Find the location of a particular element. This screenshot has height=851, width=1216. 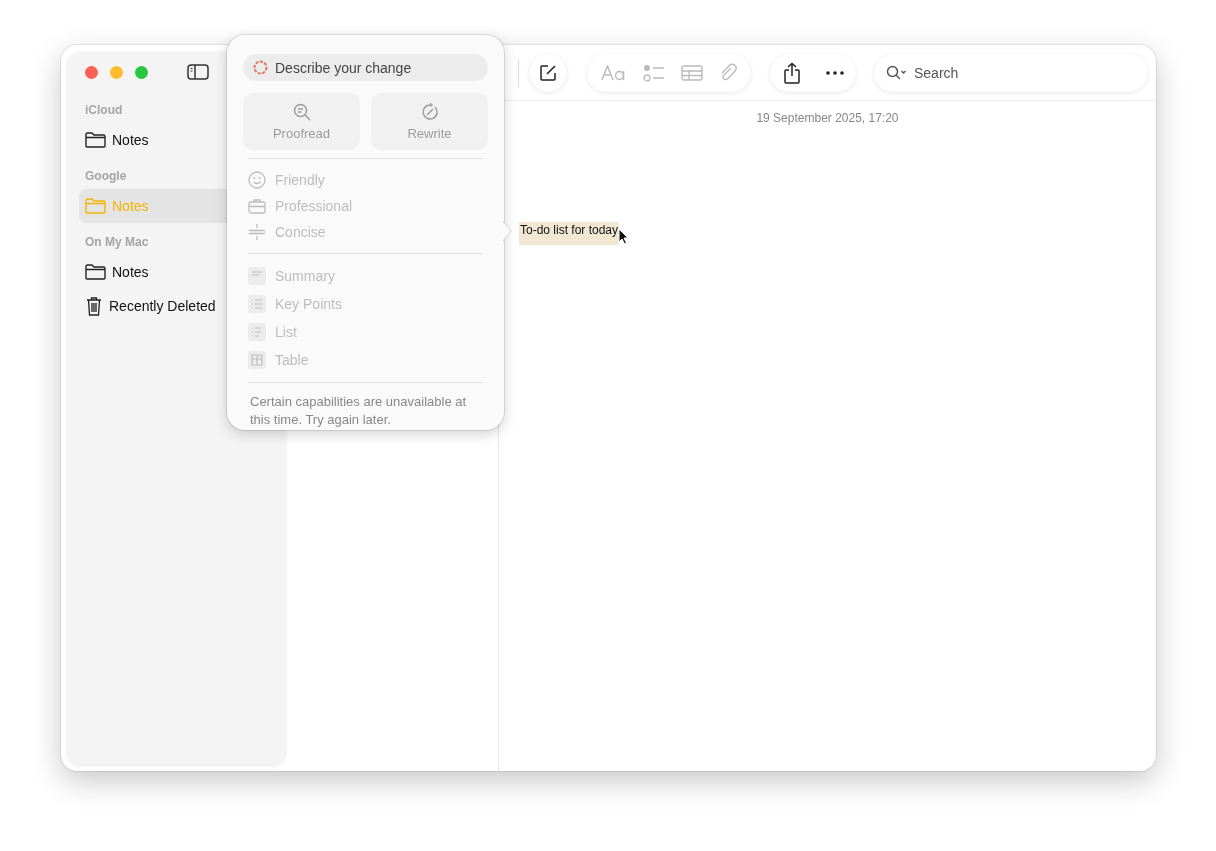

compose-icon is located at coordinates (548, 72).